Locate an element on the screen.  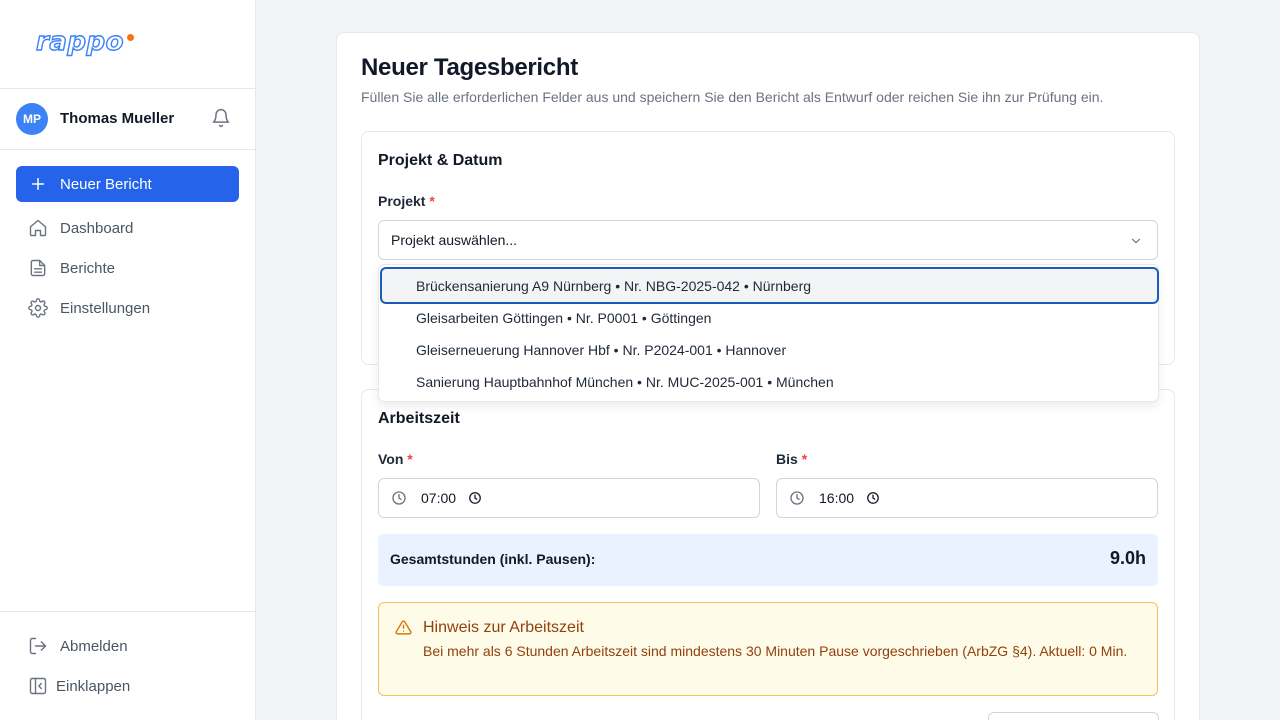
avatar: MP is located at coordinates (32, 119).